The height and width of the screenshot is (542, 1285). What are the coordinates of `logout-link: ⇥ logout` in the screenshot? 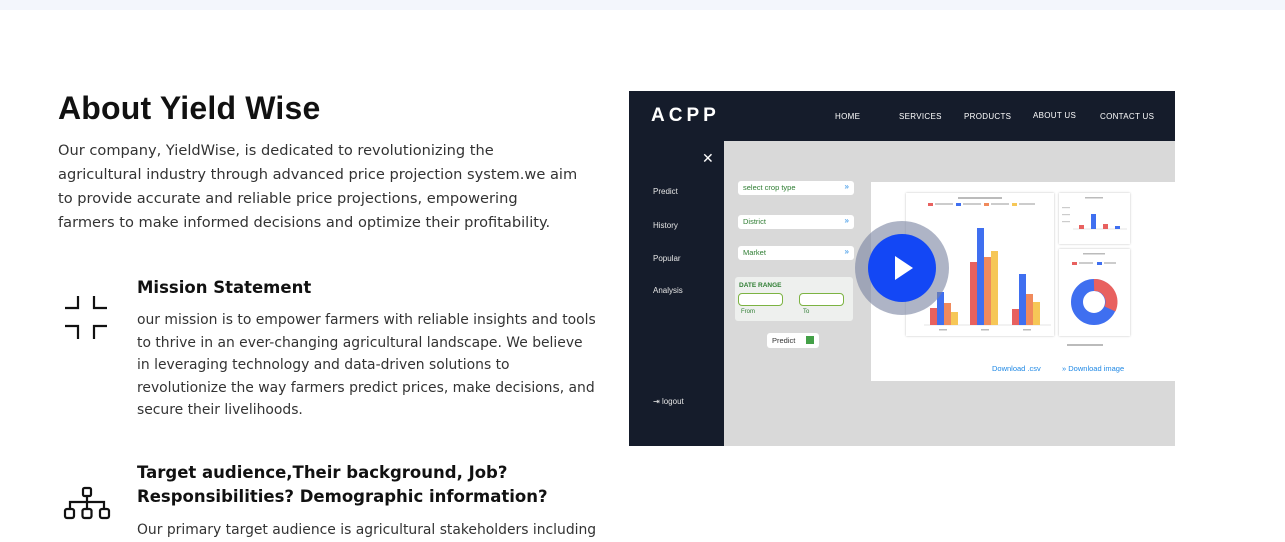 It's located at (668, 401).